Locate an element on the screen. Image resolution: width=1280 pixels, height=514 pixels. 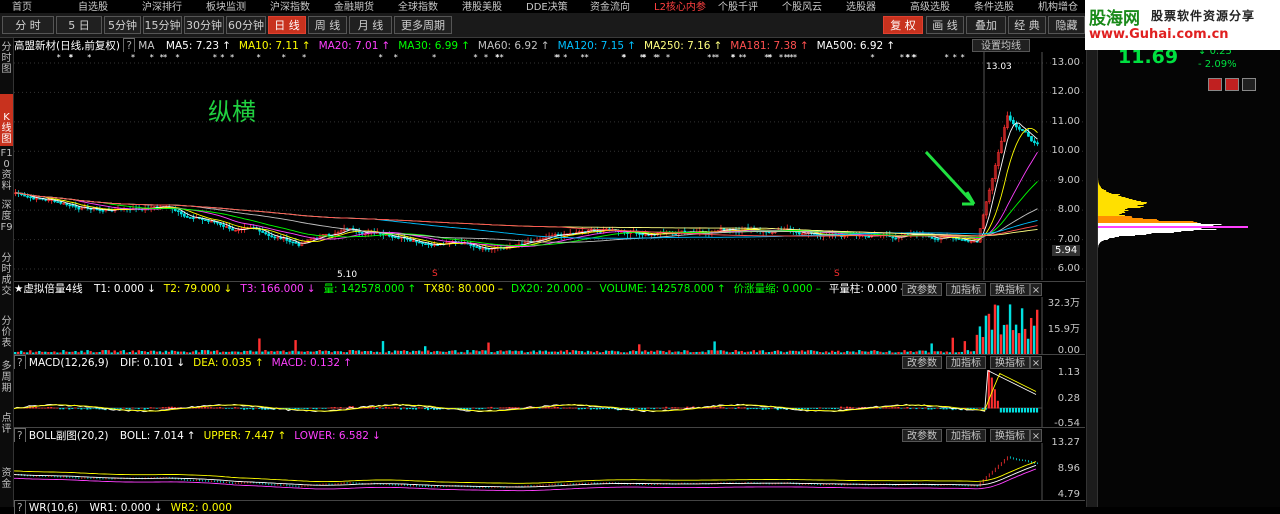
top-menu-item: 自选股 is located at coordinates (93, 5).